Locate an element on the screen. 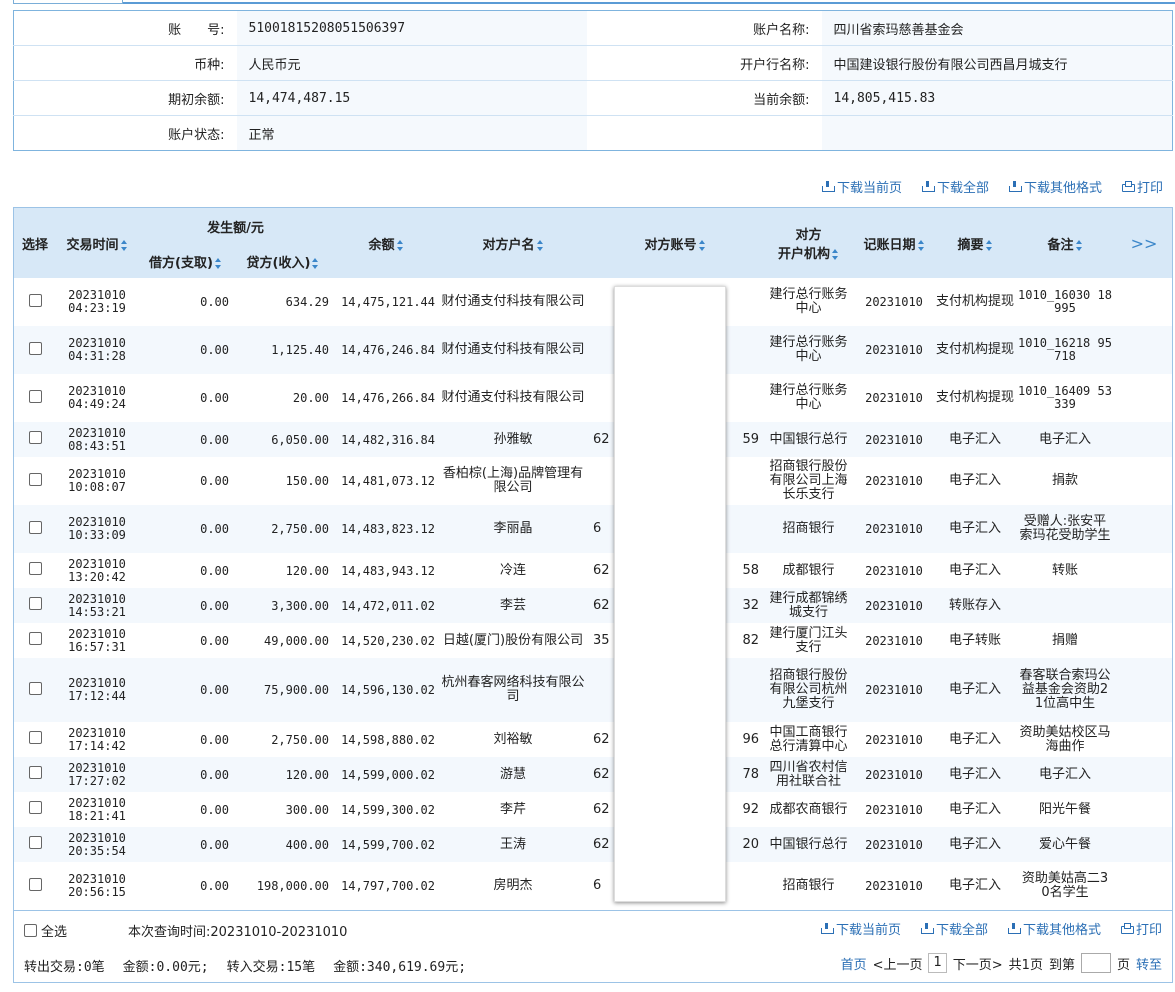 The height and width of the screenshot is (992, 1175). active-tab is located at coordinates (68, 2).